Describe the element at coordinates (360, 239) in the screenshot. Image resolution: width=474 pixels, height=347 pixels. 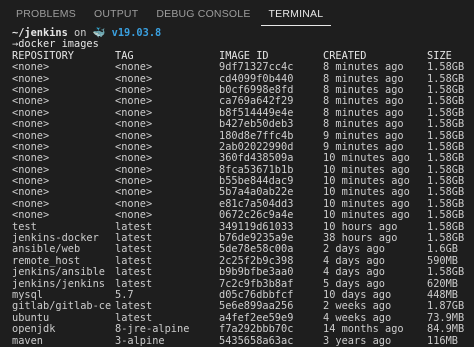
I see `cell-created: 38 hours ago` at that location.